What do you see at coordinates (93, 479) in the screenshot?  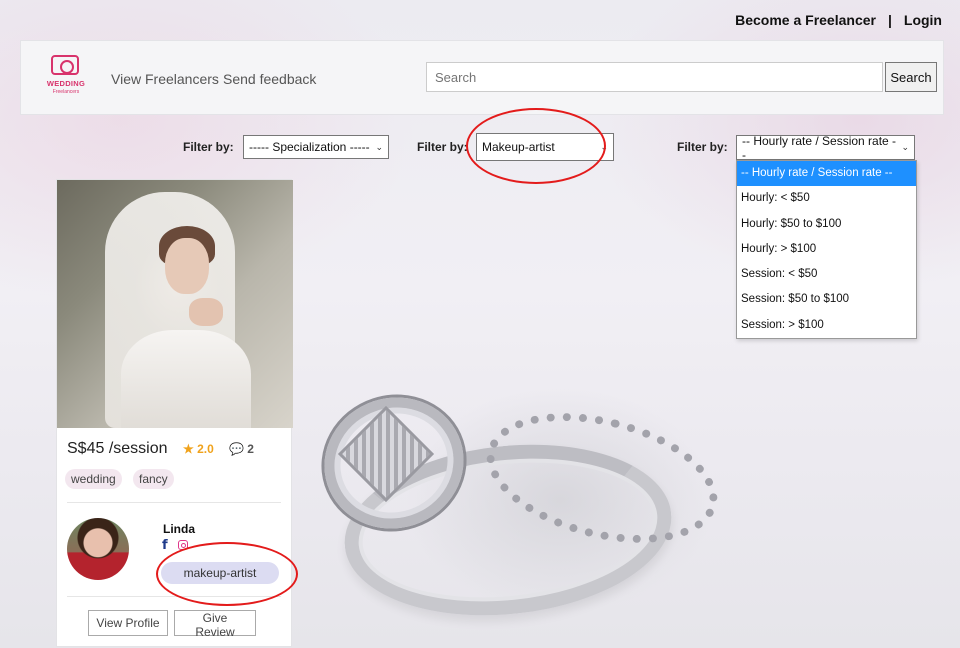 I see `tag-chip: wedding` at bounding box center [93, 479].